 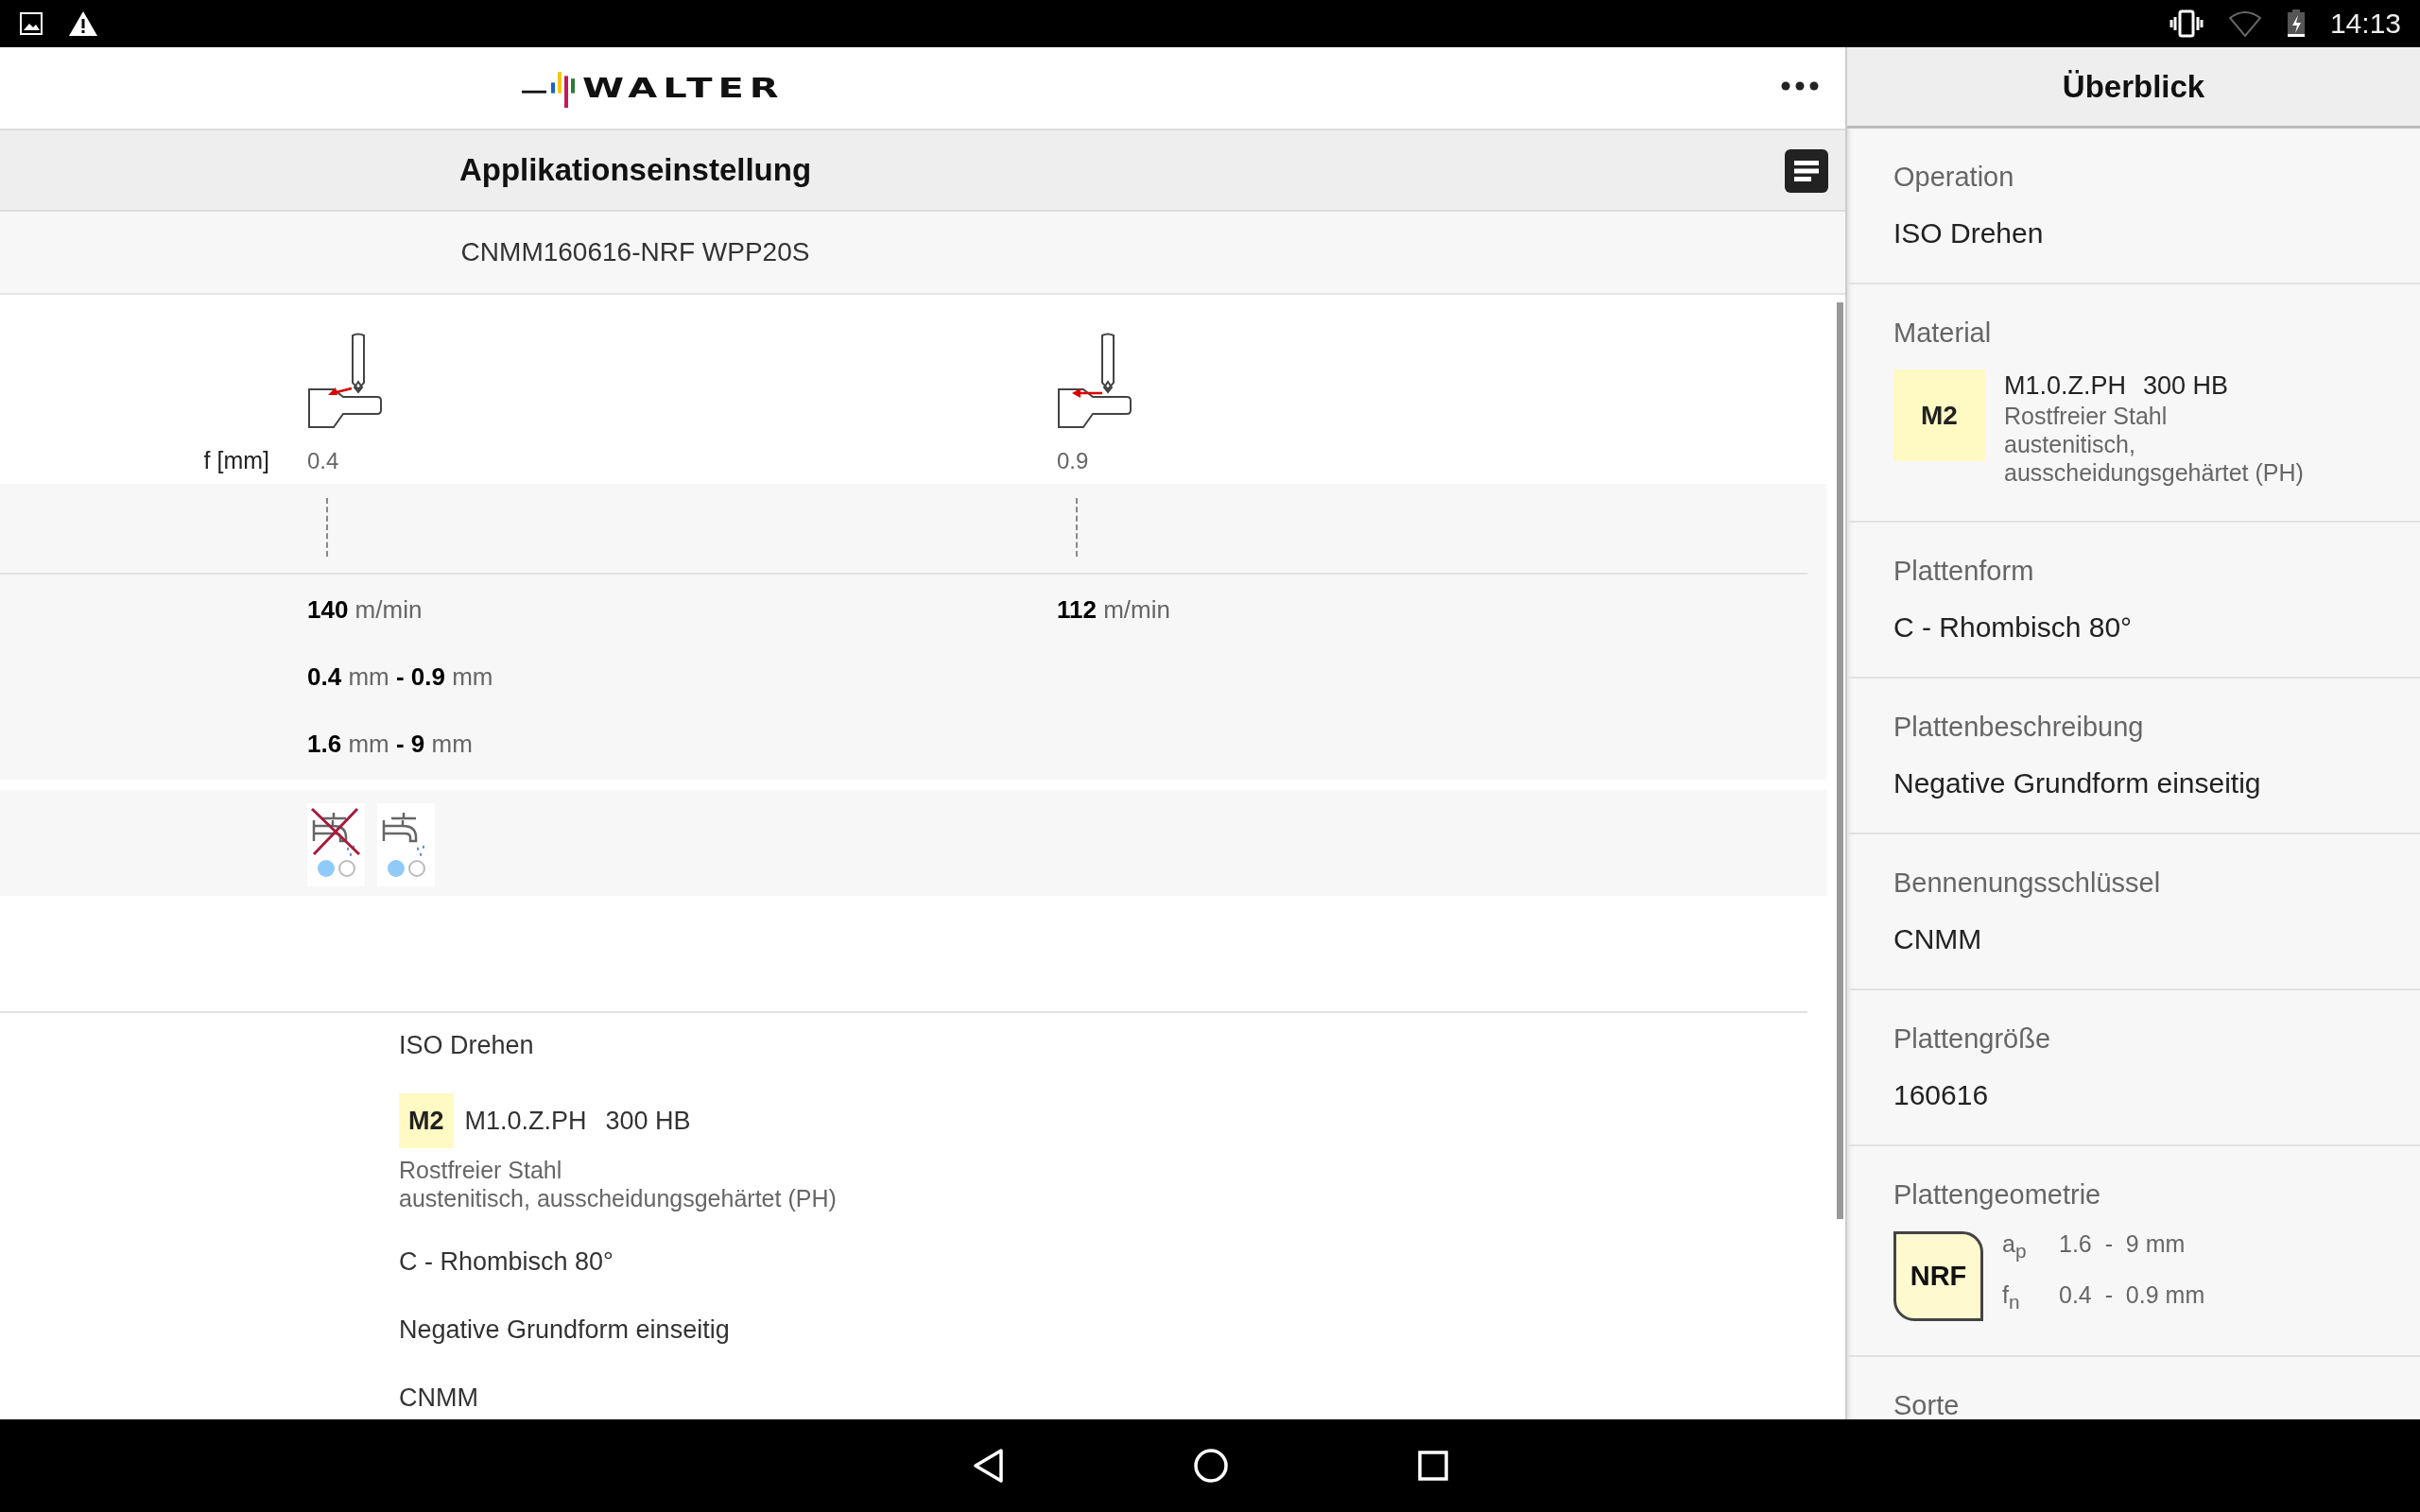 I want to click on field-label: Plattenform, so click(x=1964, y=571).